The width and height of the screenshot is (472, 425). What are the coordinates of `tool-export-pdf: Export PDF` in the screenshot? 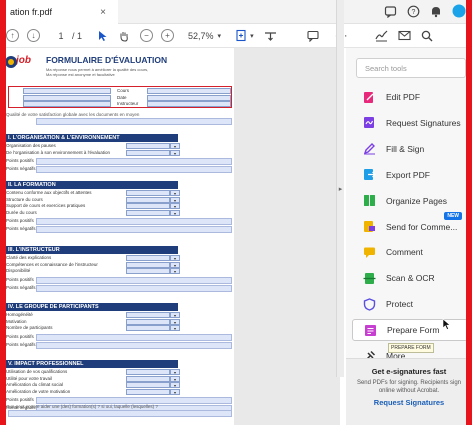 It's located at (411, 175).